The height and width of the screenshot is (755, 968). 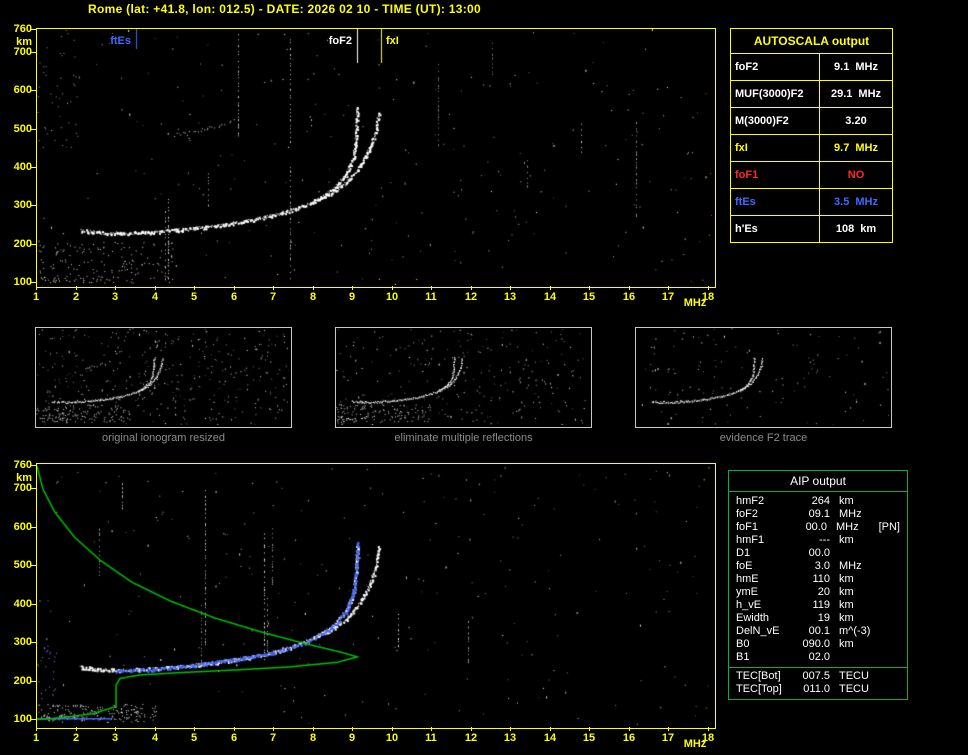 I want to click on autoscala-value-number: NO, so click(x=856, y=175).